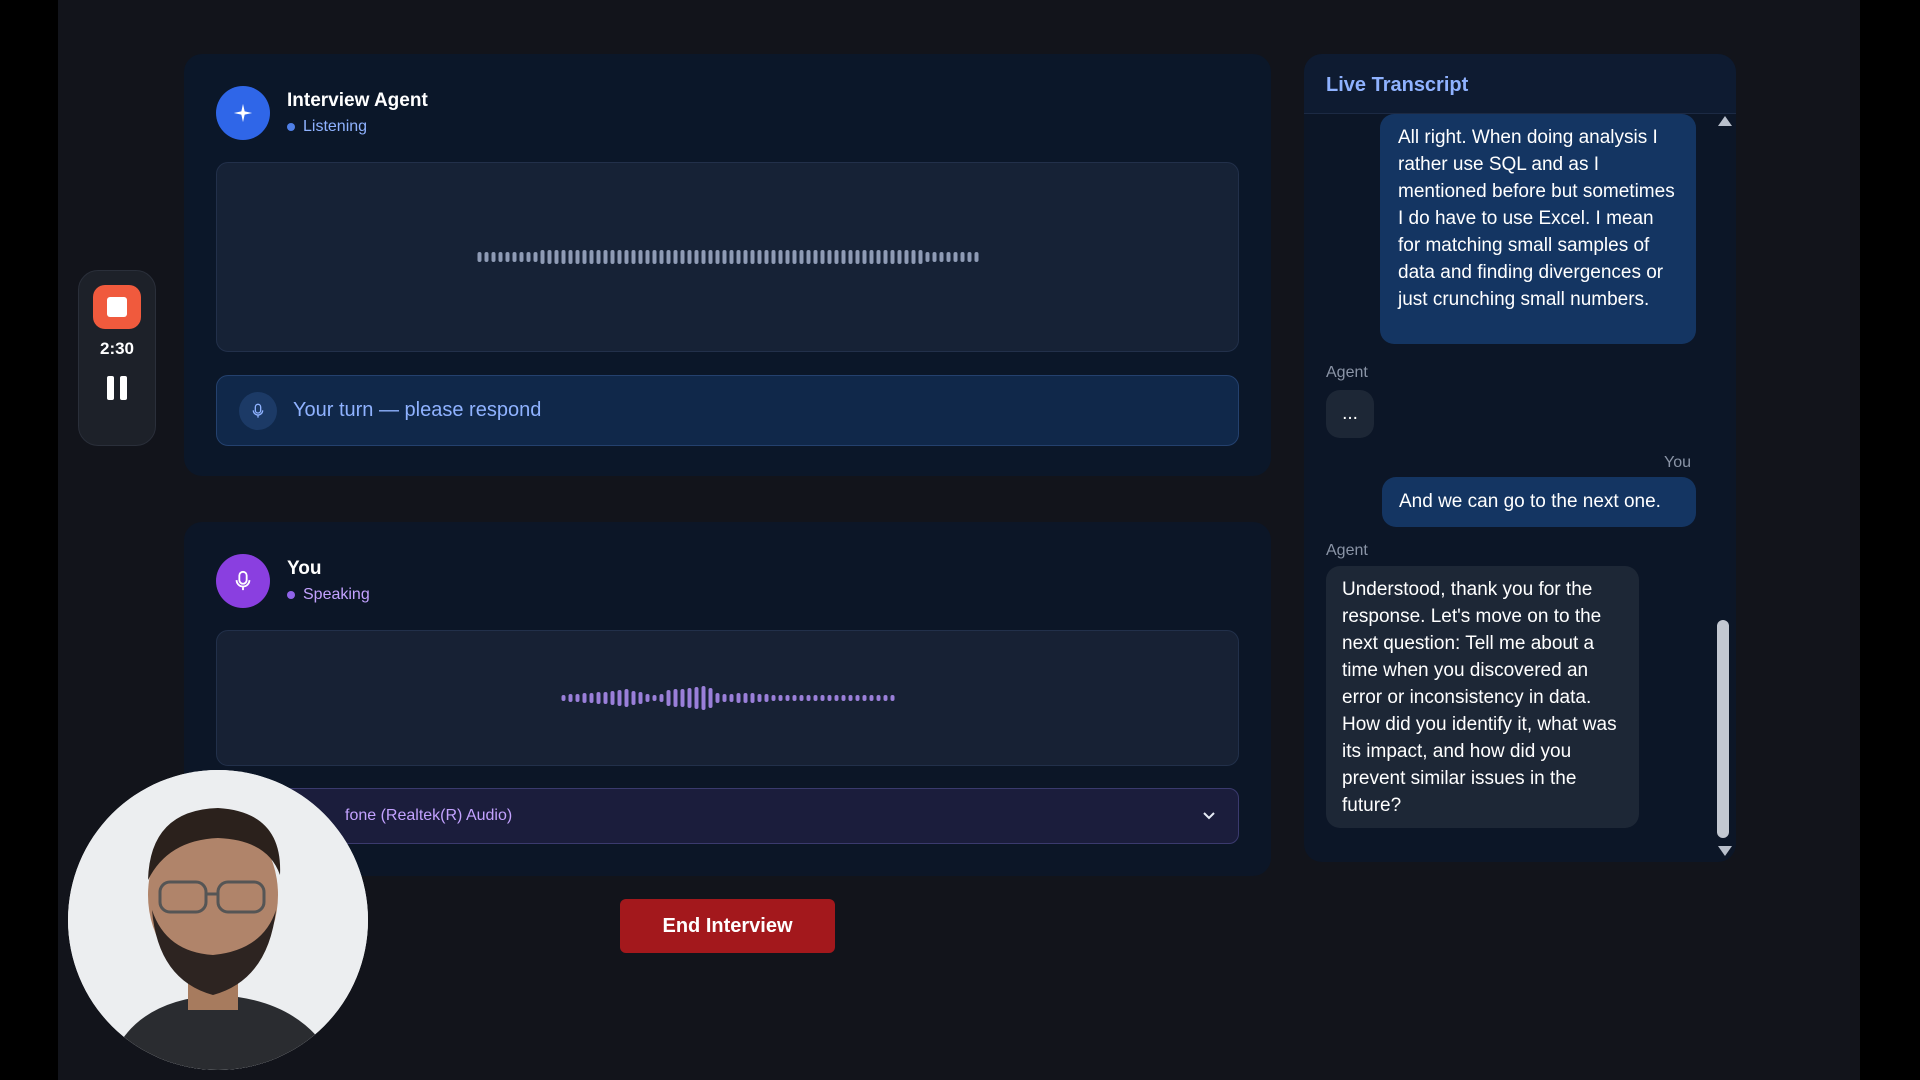 The image size is (1920, 1080). I want to click on turn-prompt: Your turn — please respond, so click(417, 410).